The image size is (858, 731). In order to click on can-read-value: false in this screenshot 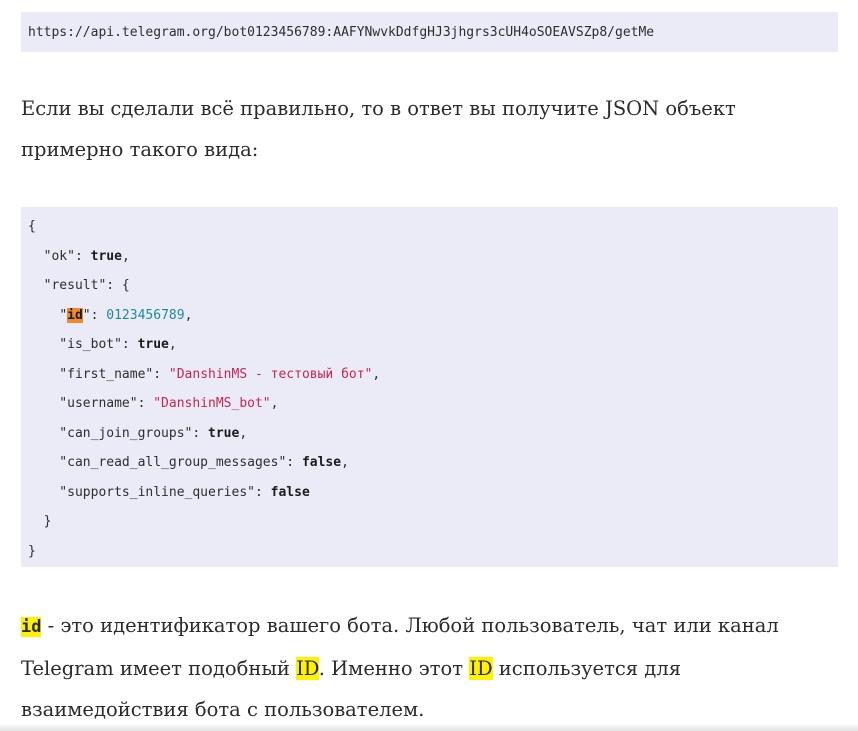, I will do `click(321, 462)`.